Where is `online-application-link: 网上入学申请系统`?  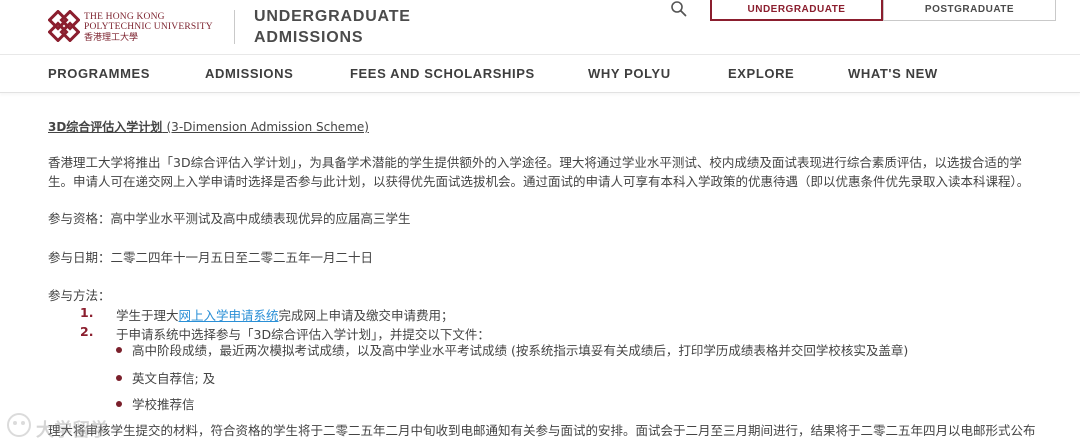
online-application-link: 网上入学申请系统 is located at coordinates (229, 315).